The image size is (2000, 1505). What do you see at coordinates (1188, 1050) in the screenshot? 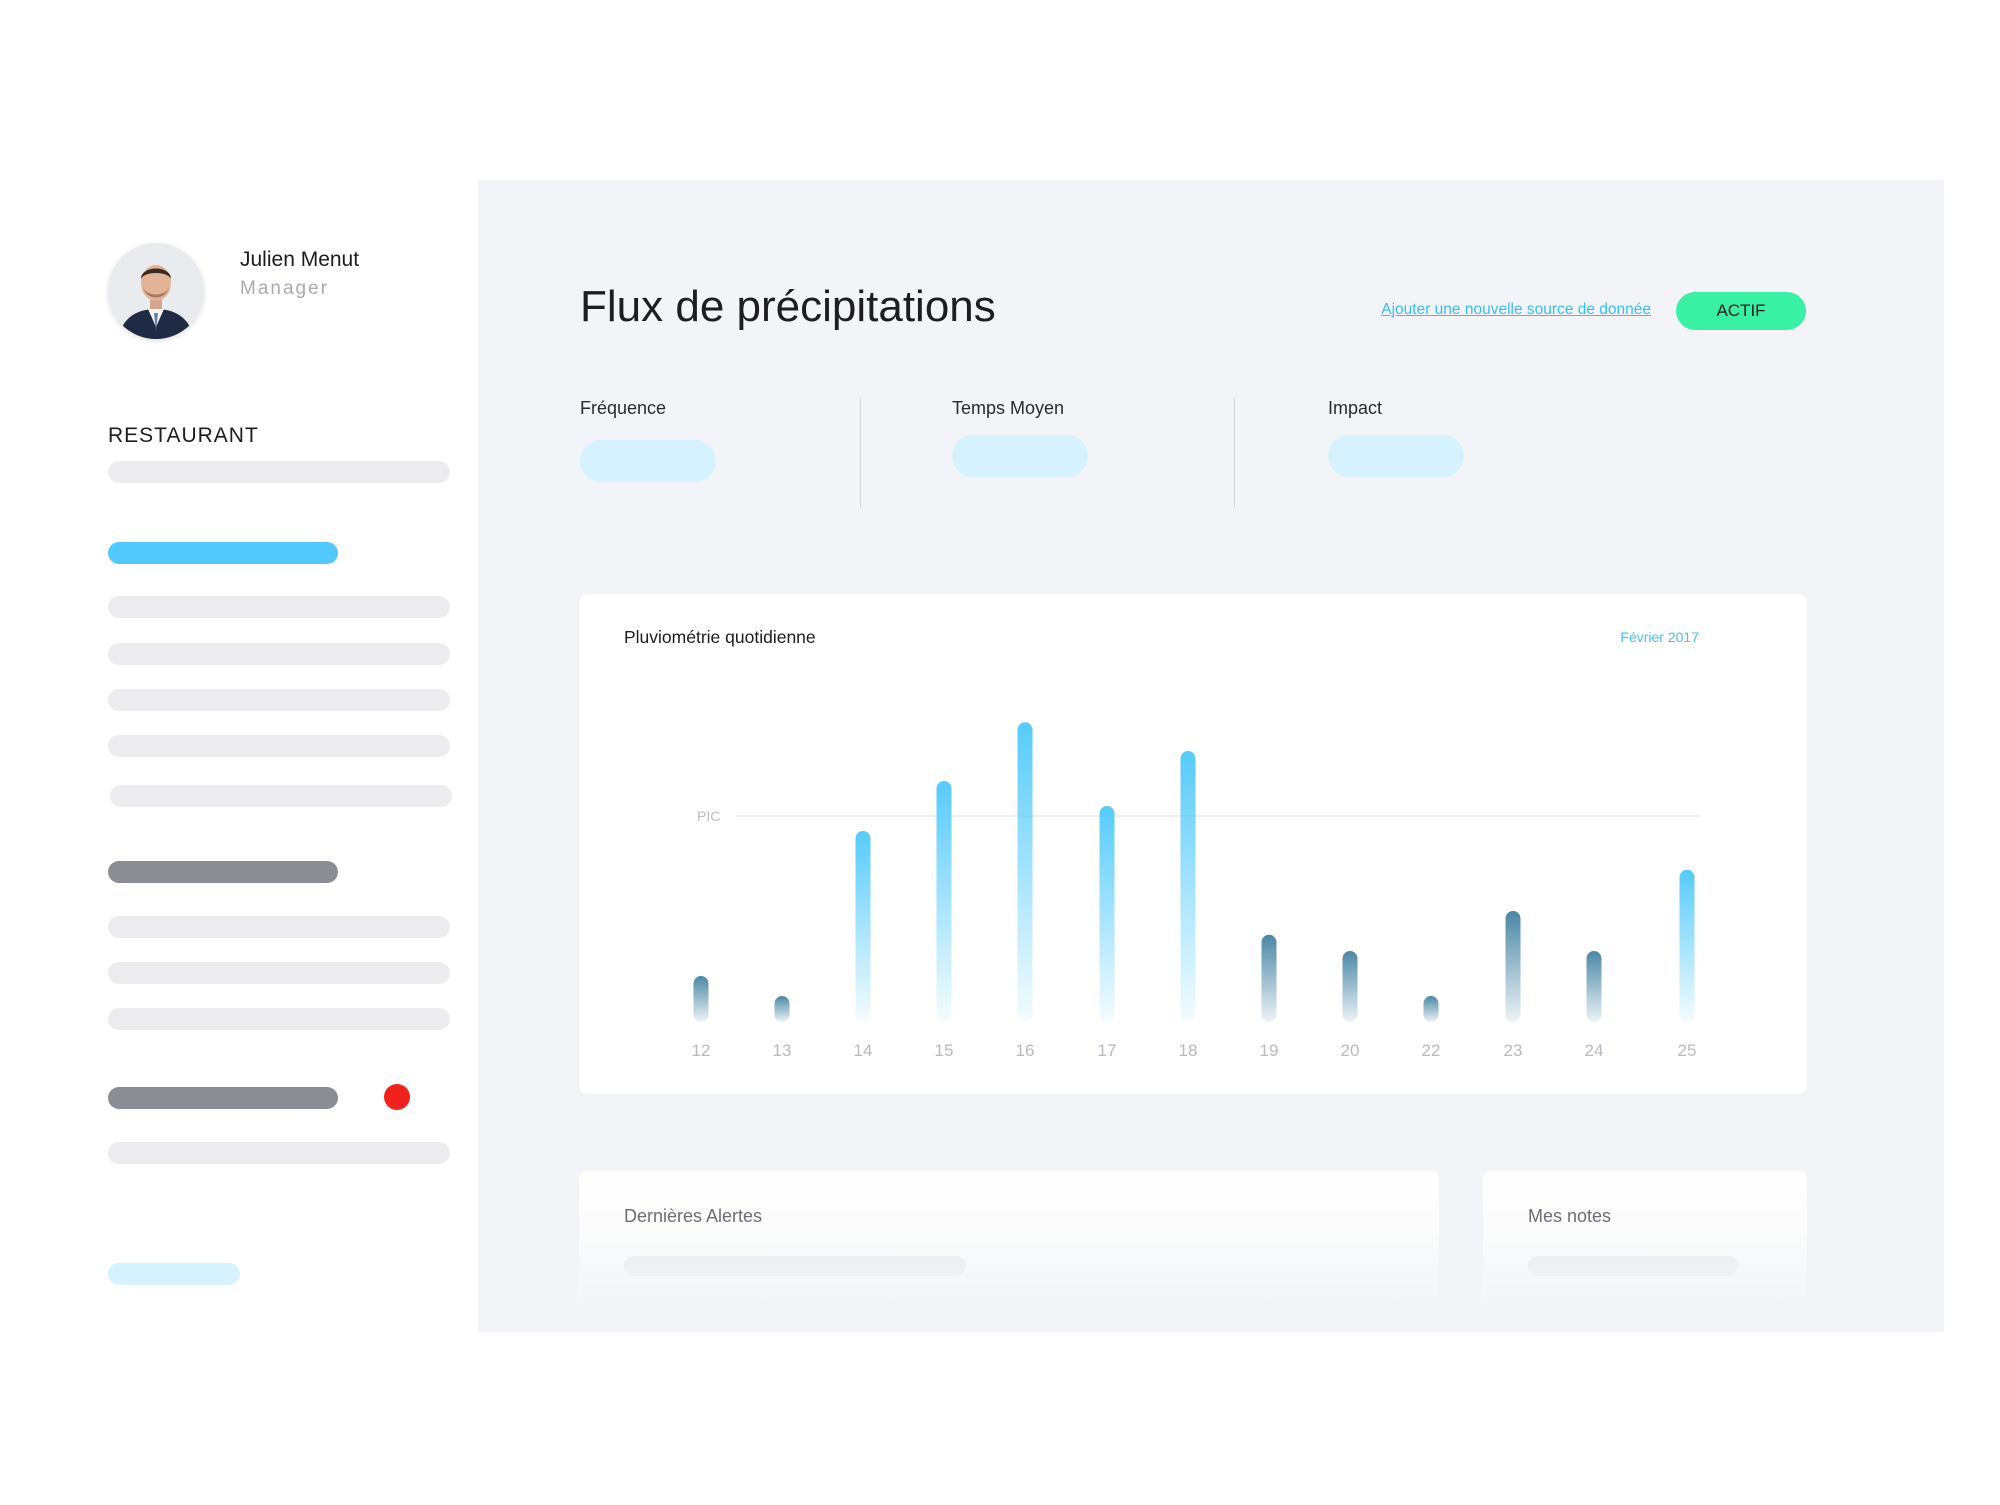
I see `x-tick-label: 18` at bounding box center [1188, 1050].